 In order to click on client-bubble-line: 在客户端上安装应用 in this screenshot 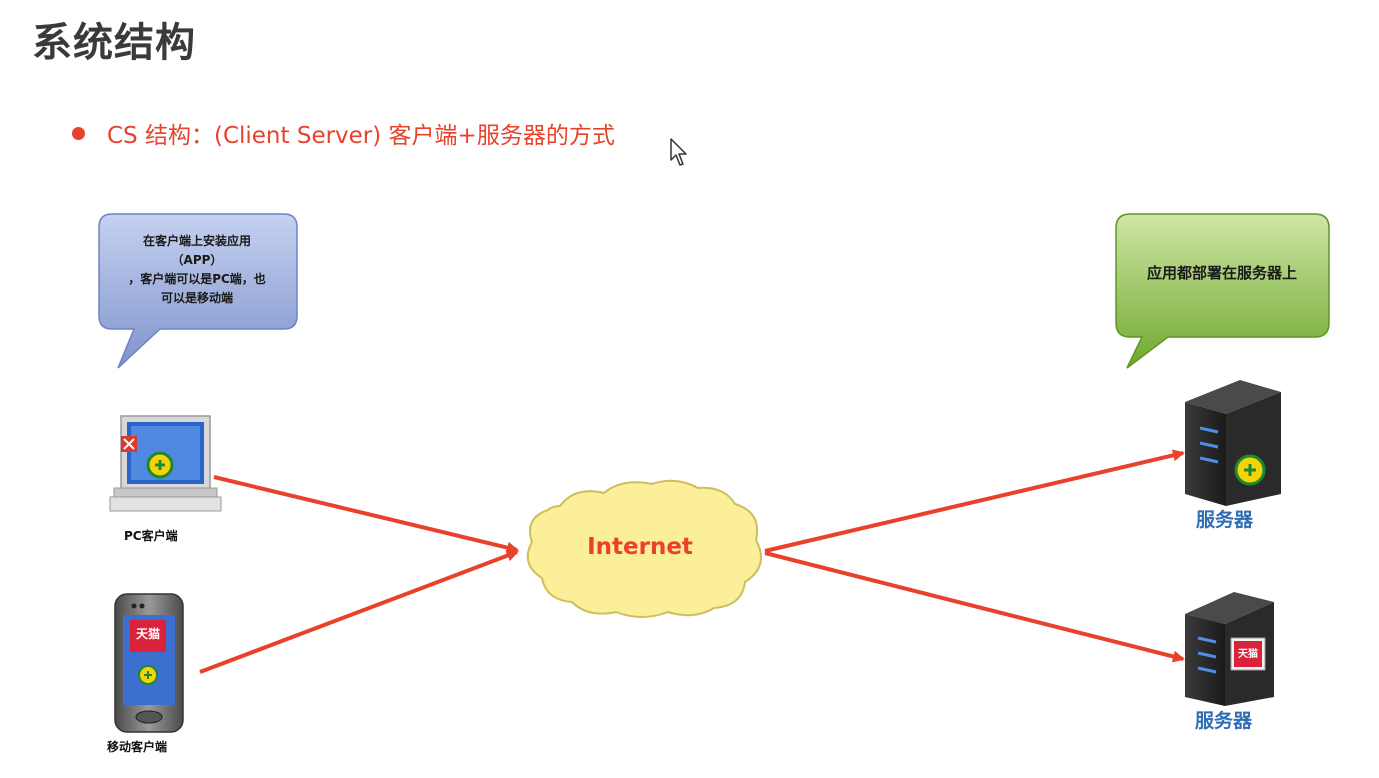, I will do `click(196, 241)`.